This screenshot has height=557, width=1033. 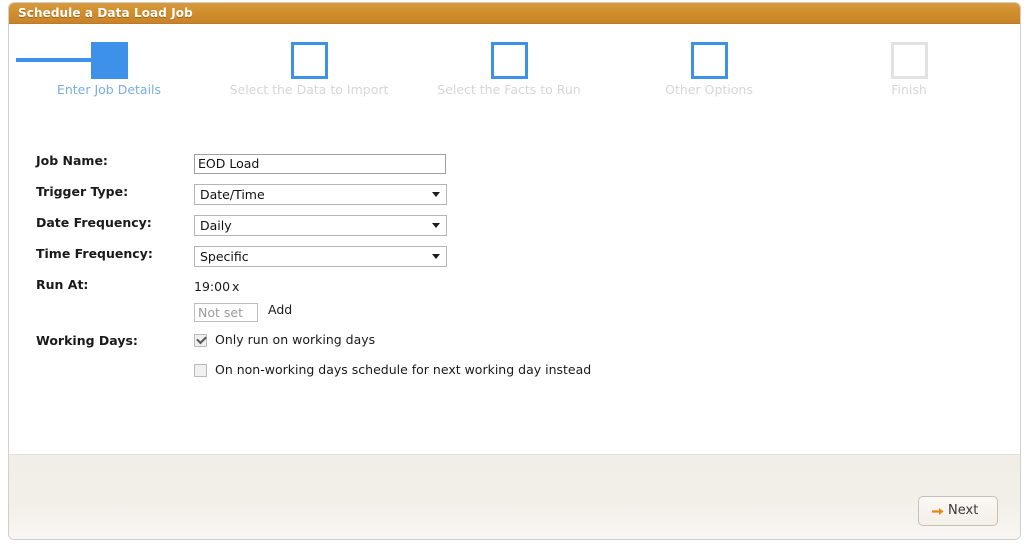 I want to click on checkbox-label: Only run on working days, so click(x=295, y=339).